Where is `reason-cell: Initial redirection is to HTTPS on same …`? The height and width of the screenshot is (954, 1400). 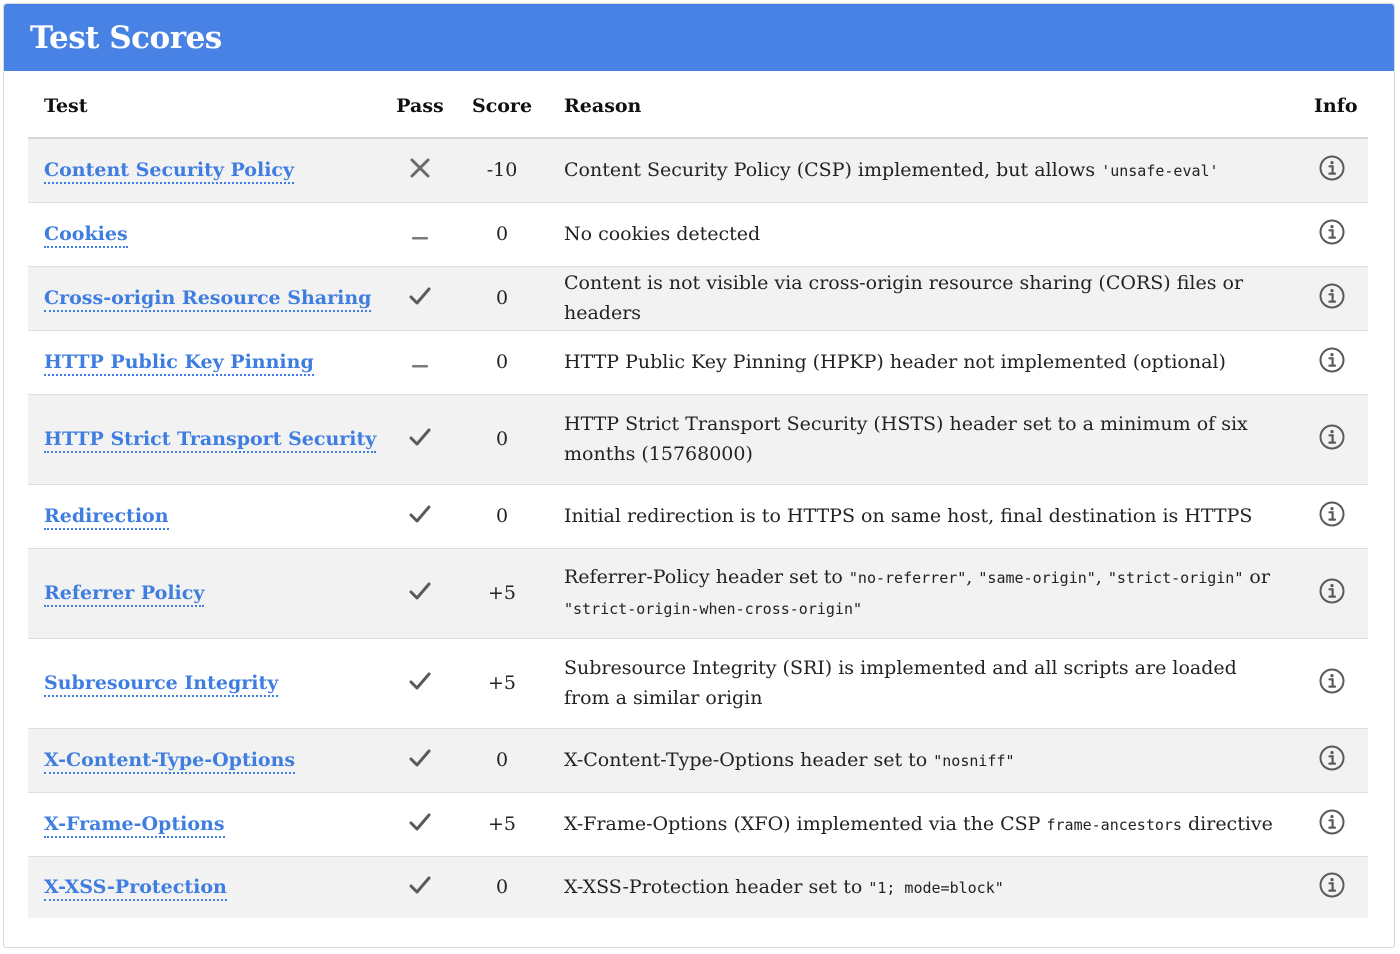 reason-cell: Initial redirection is to HTTPS on same … is located at coordinates (923, 516).